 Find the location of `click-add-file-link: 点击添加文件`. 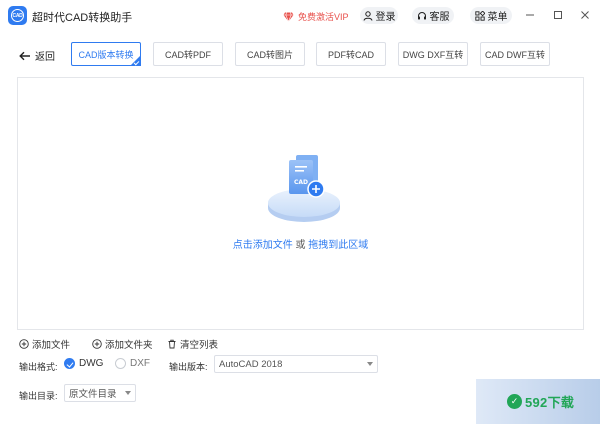

click-add-file-link: 点击添加文件 is located at coordinates (263, 245).